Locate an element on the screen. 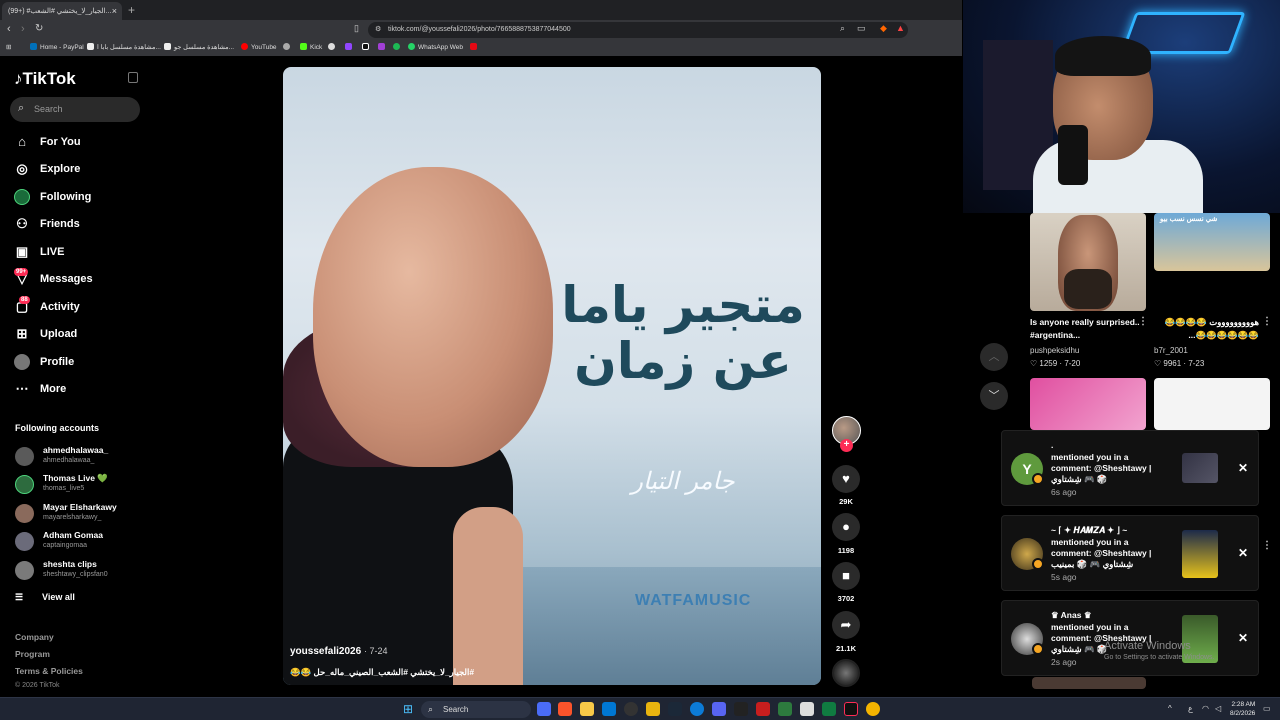  steam-icon is located at coordinates (675, 709).